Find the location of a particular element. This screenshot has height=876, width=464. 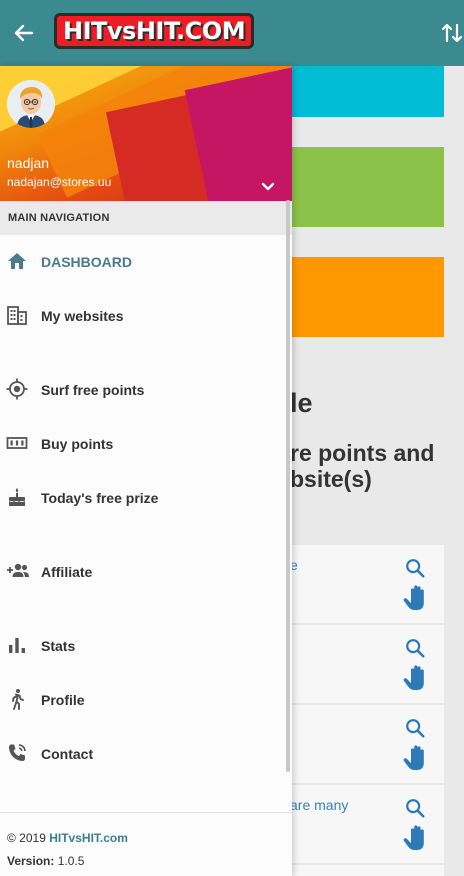

version-info: Version: 1.0.5 is located at coordinates (45, 861).